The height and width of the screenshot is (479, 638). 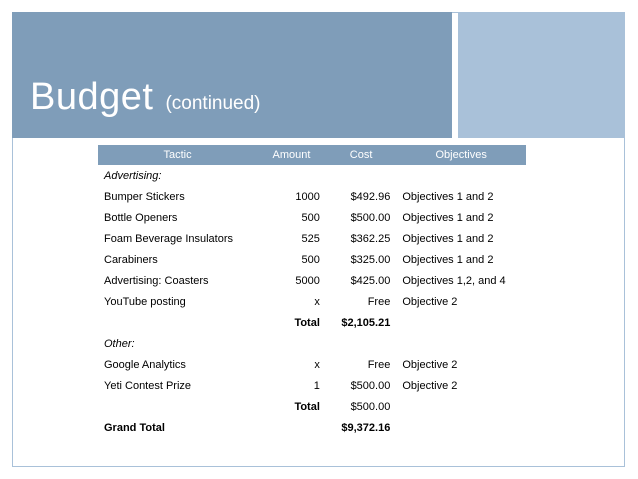 What do you see at coordinates (119, 343) in the screenshot?
I see `section-label: Other:` at bounding box center [119, 343].